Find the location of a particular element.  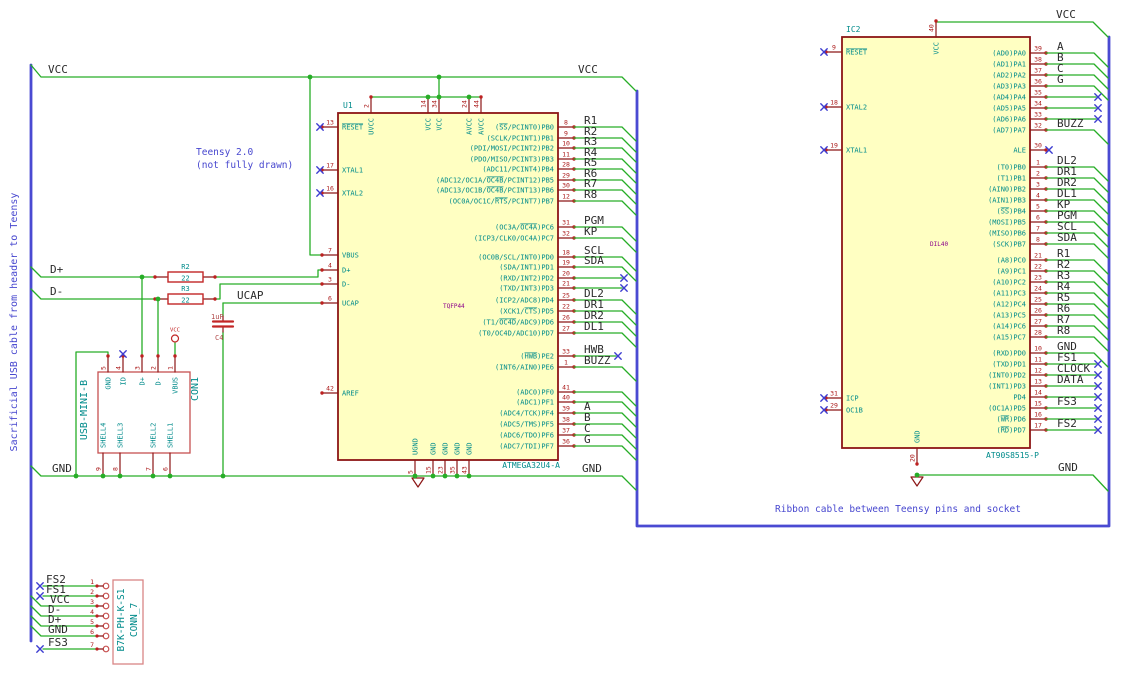

pin-name: (A14)PC6 is located at coordinates (1009, 327).